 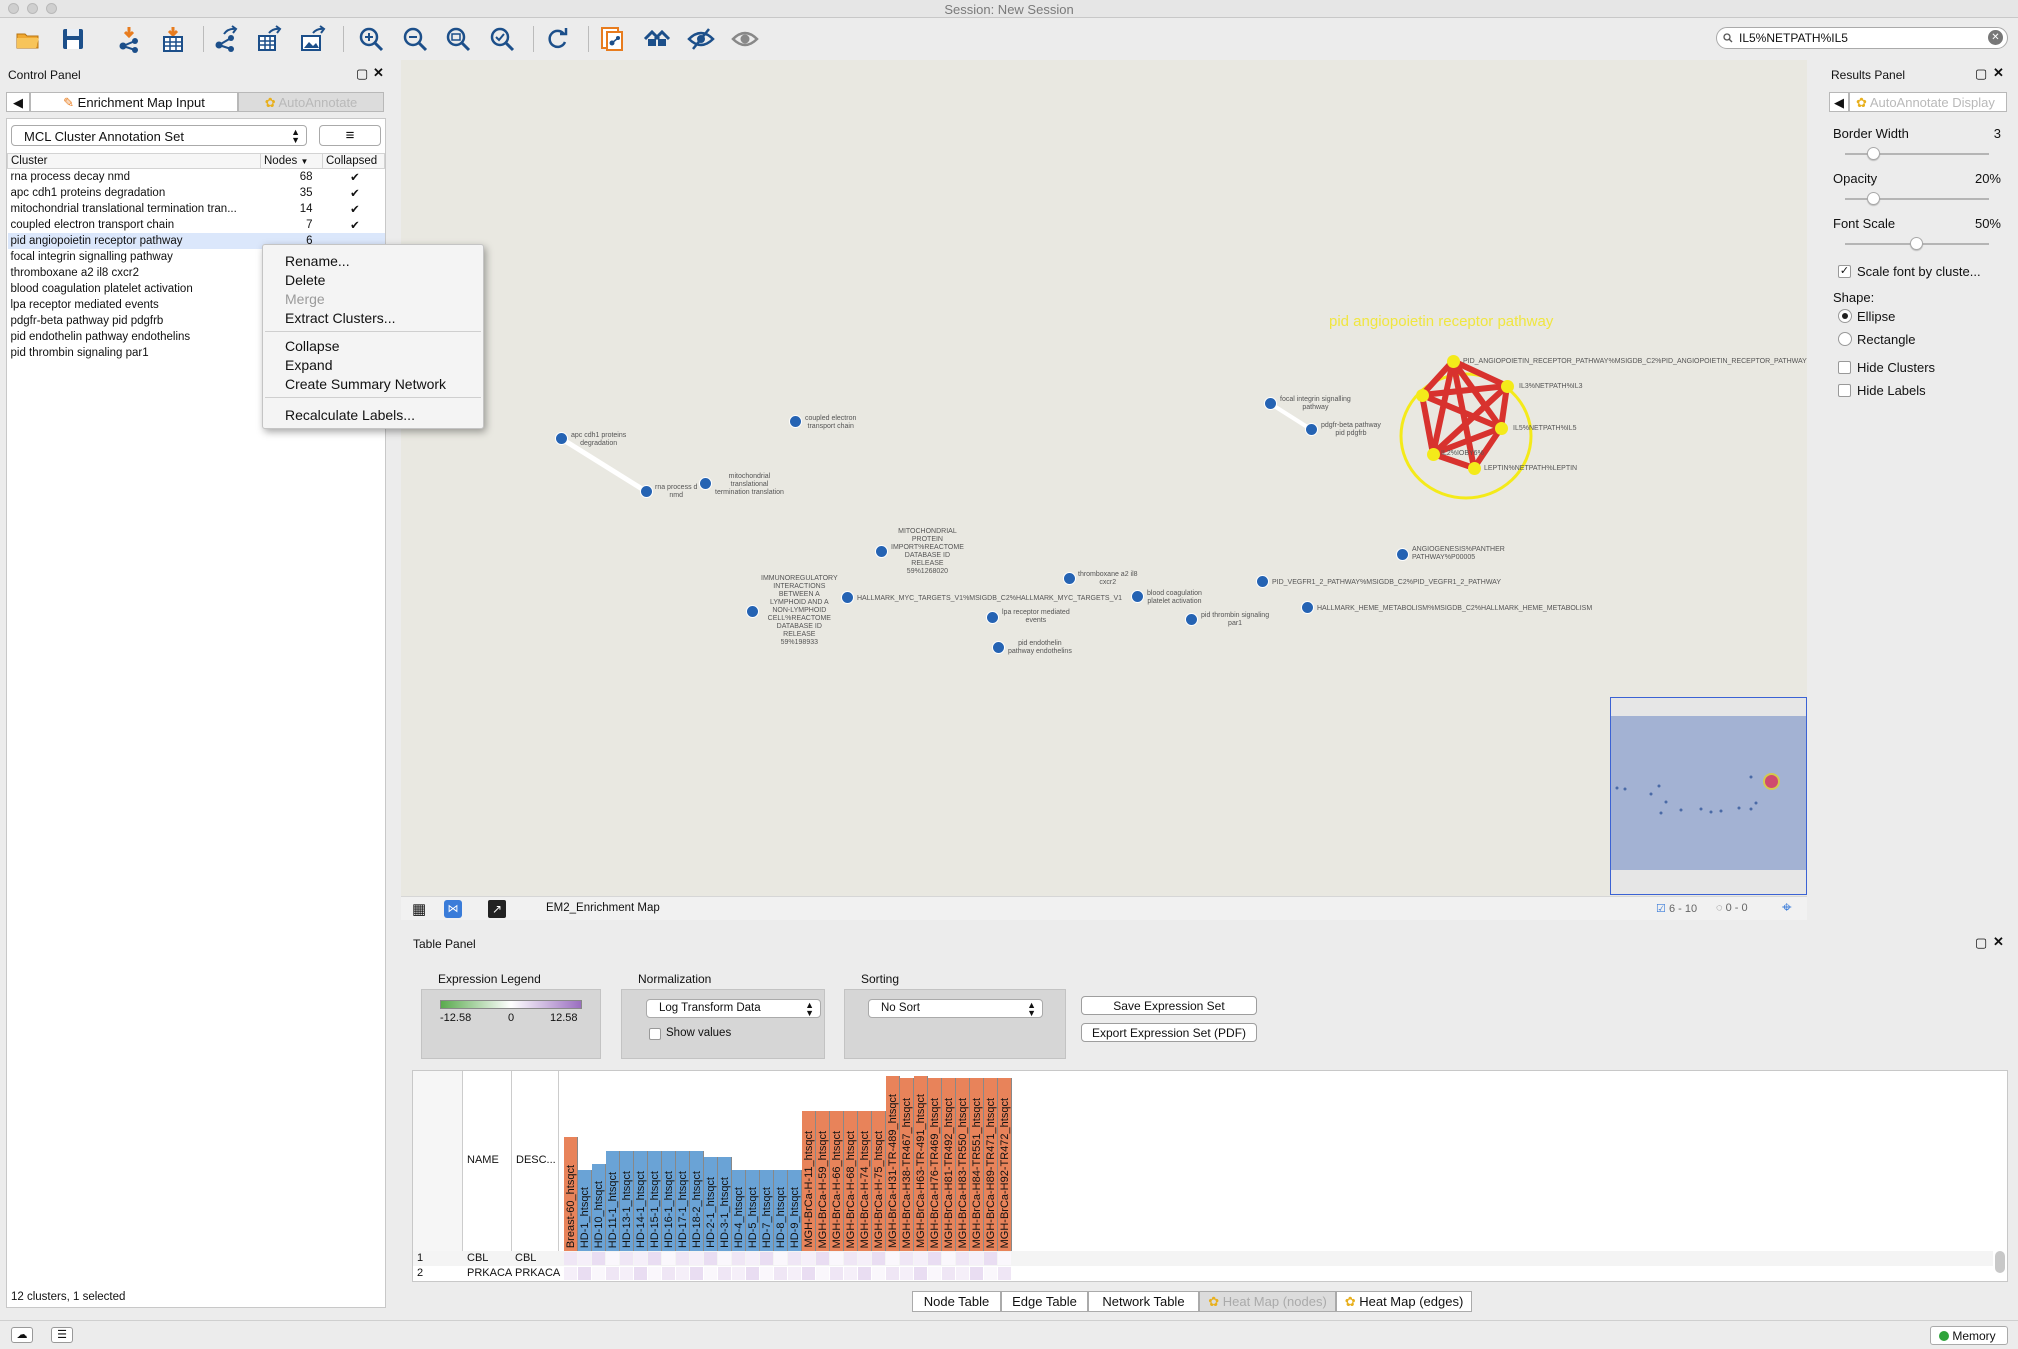 What do you see at coordinates (1441, 321) in the screenshot?
I see `cluster-label: pid angiopoietin receptor pathway` at bounding box center [1441, 321].